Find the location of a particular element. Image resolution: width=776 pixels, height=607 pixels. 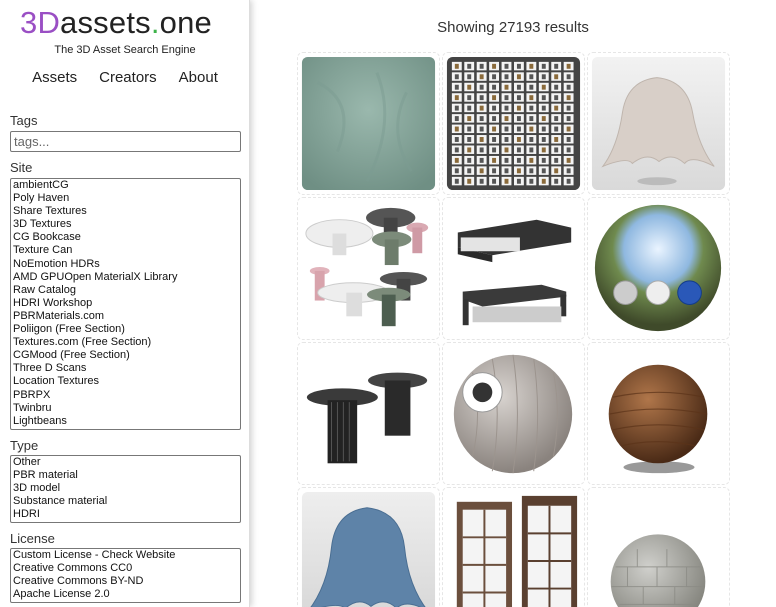

type-option: PBR material is located at coordinates (125, 475).